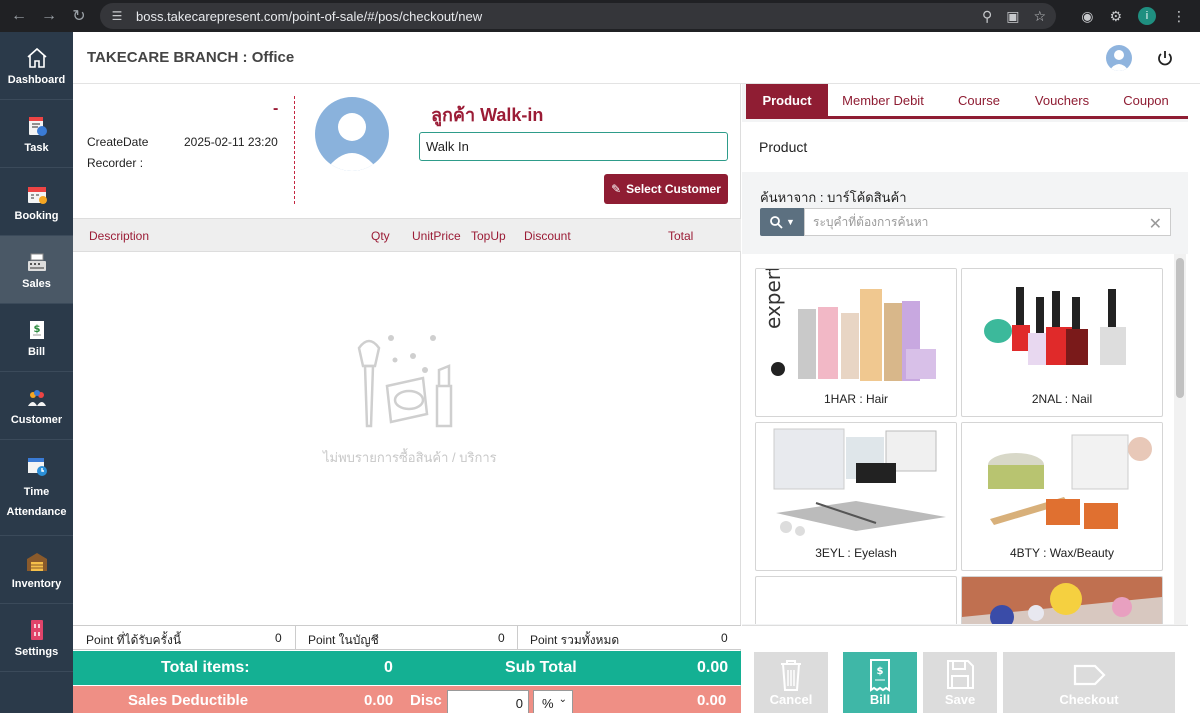 The width and height of the screenshot is (1200, 713). What do you see at coordinates (488, 236) in the screenshot?
I see `col-topup: TopUp` at bounding box center [488, 236].